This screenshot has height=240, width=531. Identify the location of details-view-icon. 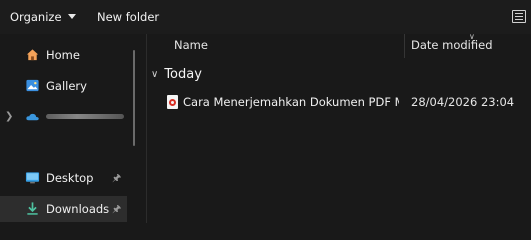
(519, 16).